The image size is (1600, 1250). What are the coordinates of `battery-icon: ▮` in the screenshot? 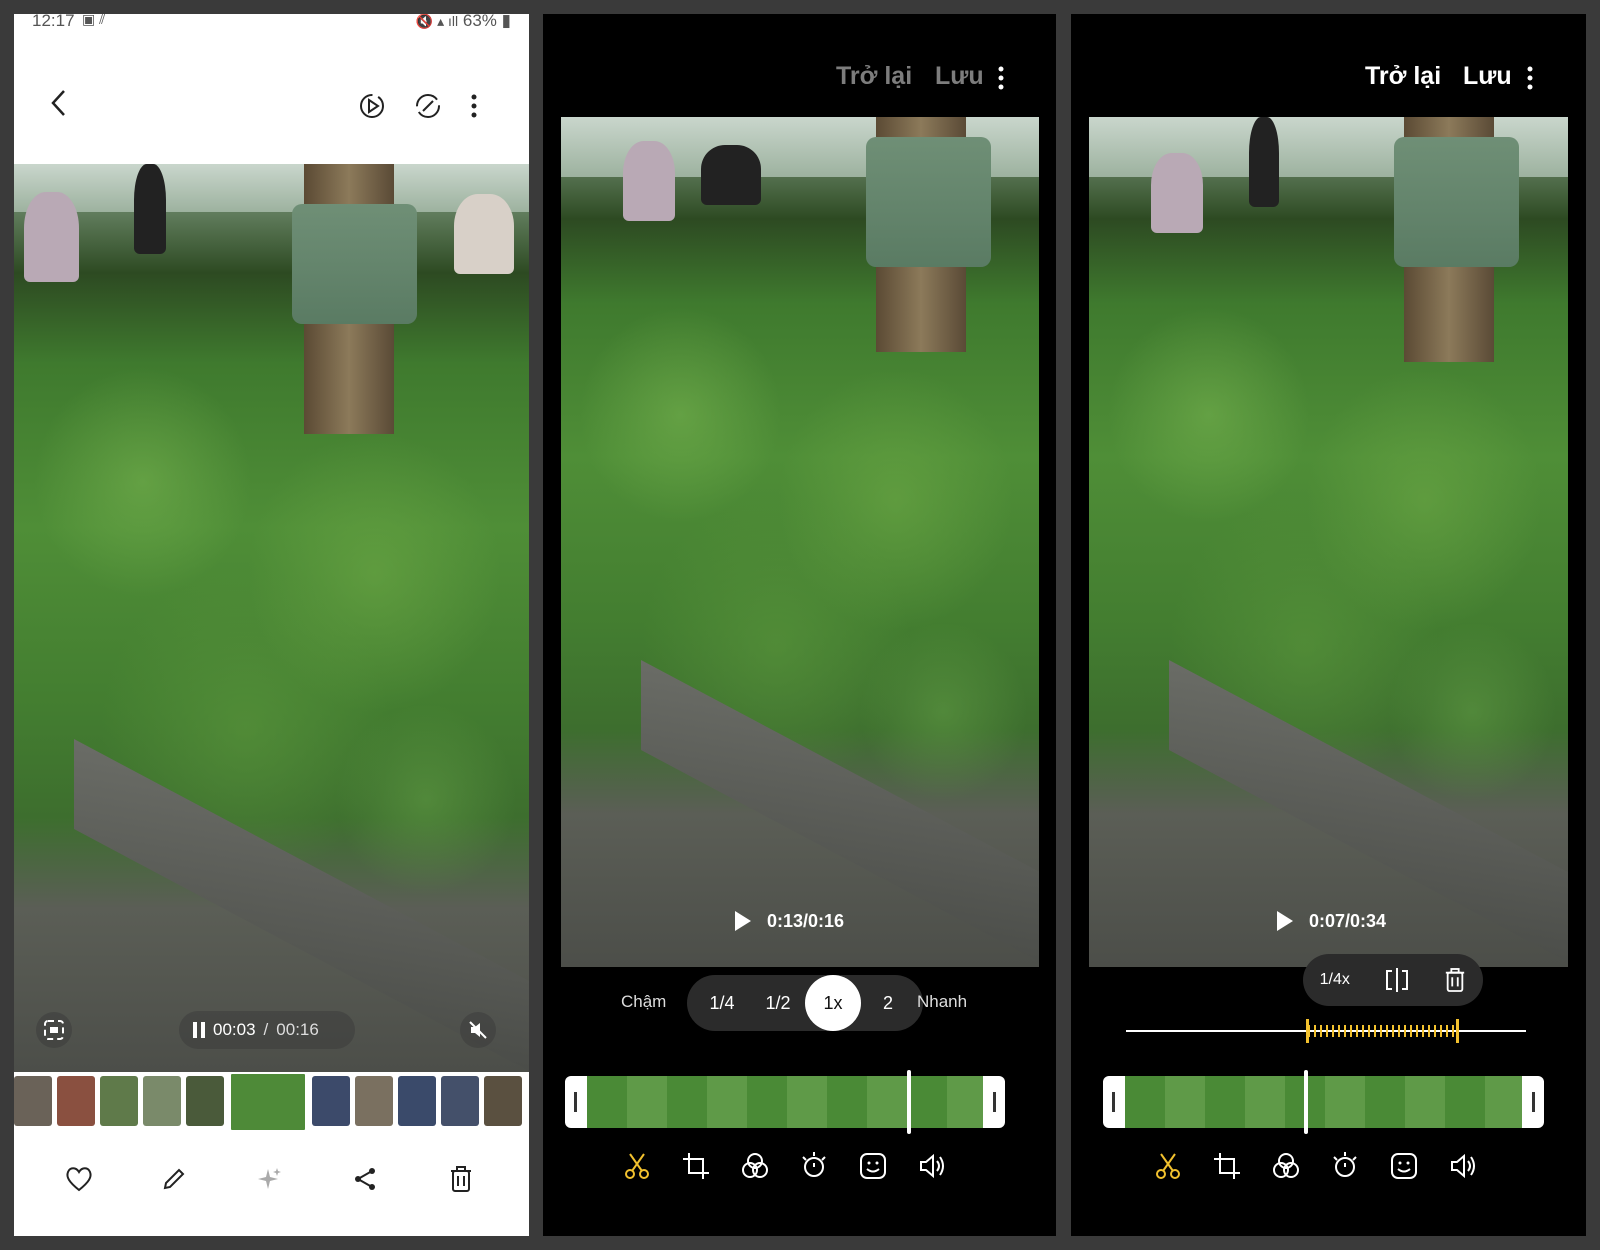 It's located at (506, 22).